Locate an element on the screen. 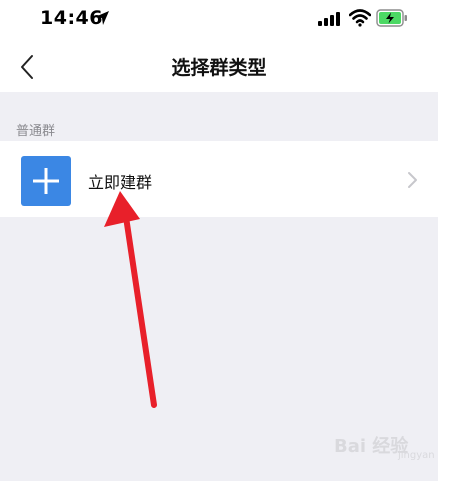 The image size is (460, 481). baidu-watermark: Bai 经验 jingyan is located at coordinates (384, 446).